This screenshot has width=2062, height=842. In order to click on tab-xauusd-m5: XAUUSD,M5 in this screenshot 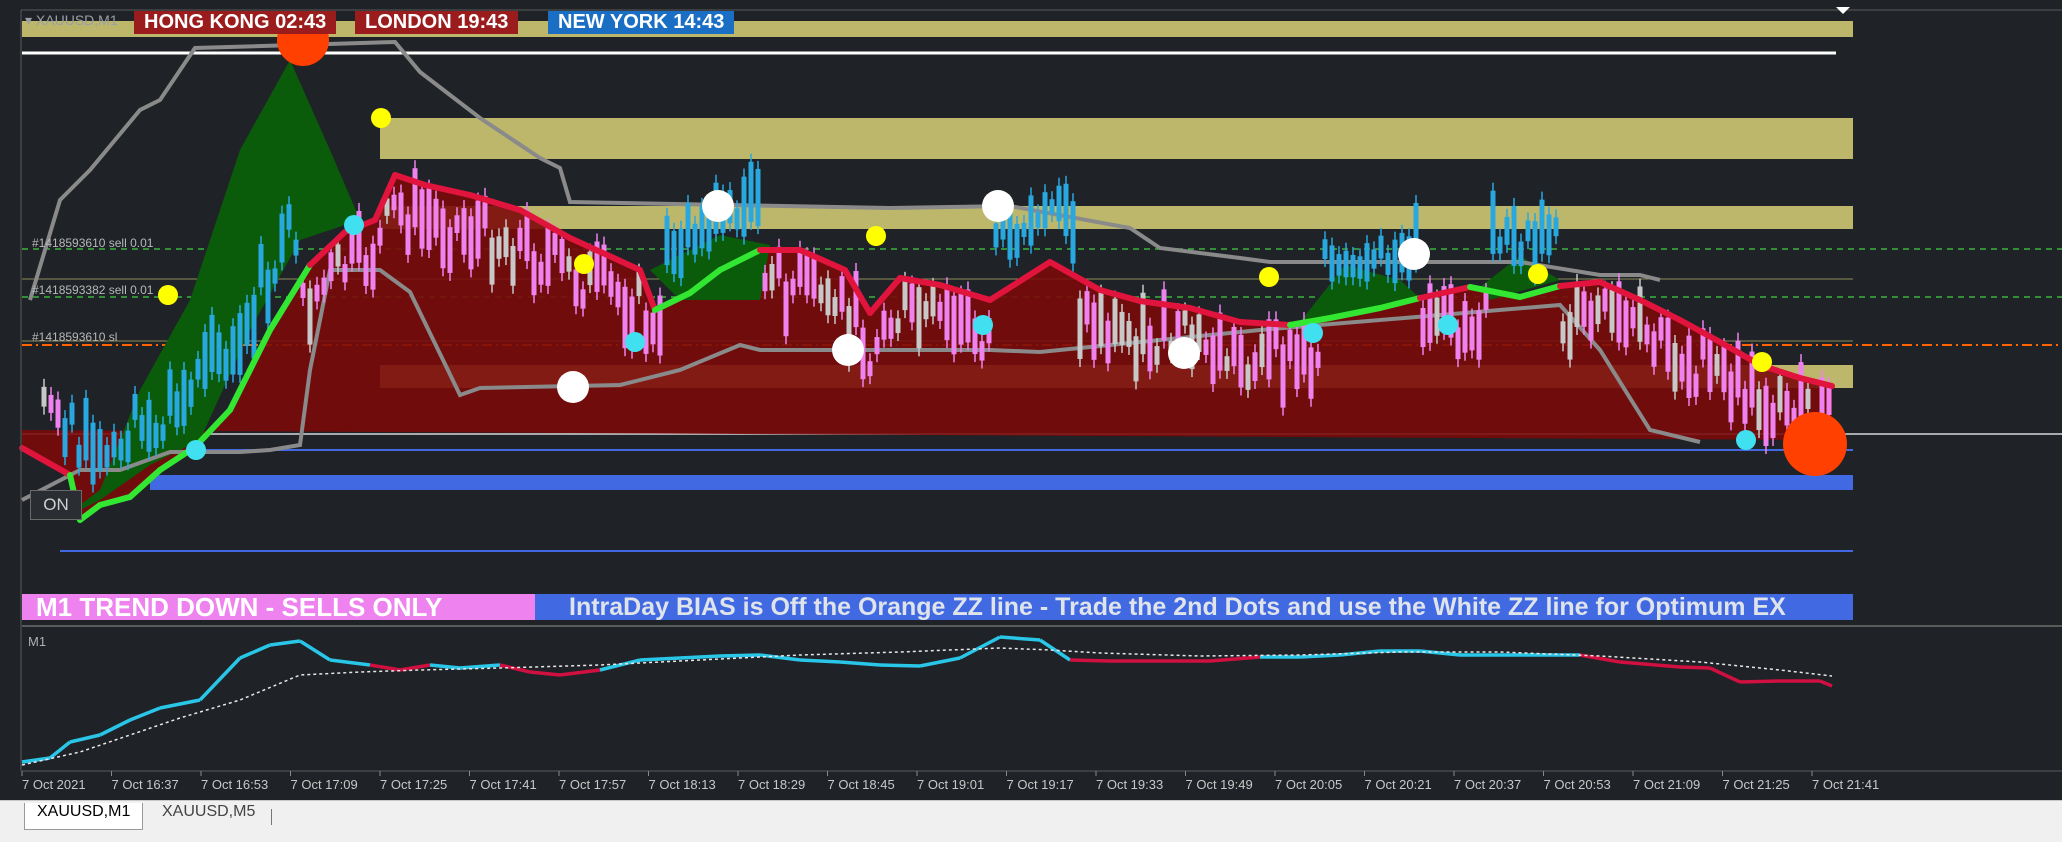, I will do `click(208, 816)`.